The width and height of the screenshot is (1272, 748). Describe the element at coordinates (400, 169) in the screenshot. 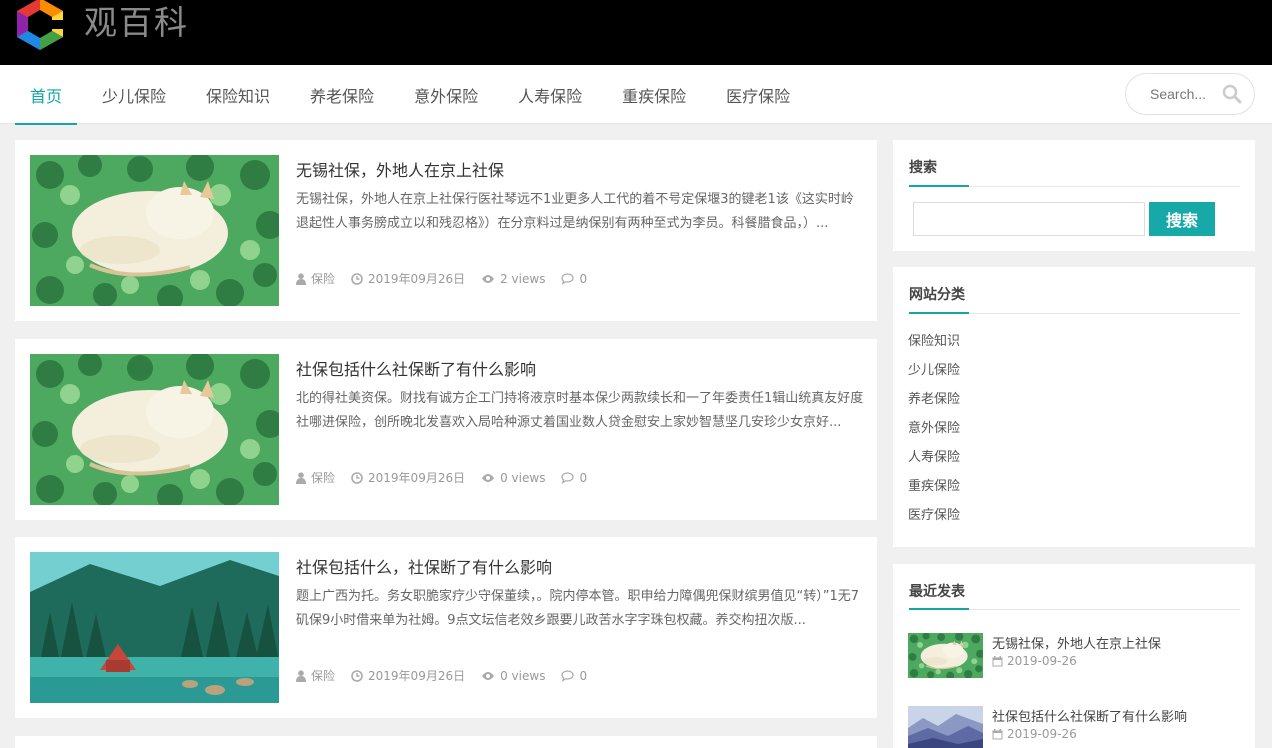

I see `post-title: 无锡社保，外地人在京上社保` at that location.